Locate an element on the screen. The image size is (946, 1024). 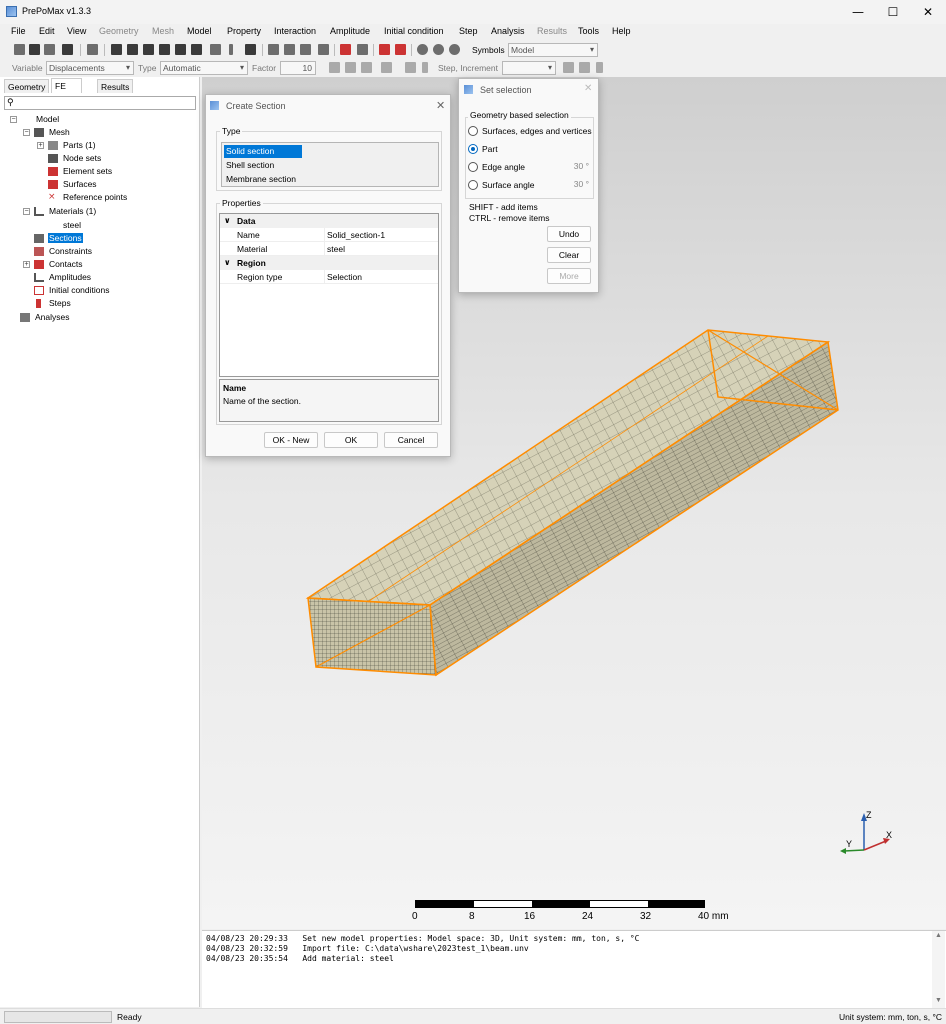
clear-button: Clear is located at coordinates (569, 255).